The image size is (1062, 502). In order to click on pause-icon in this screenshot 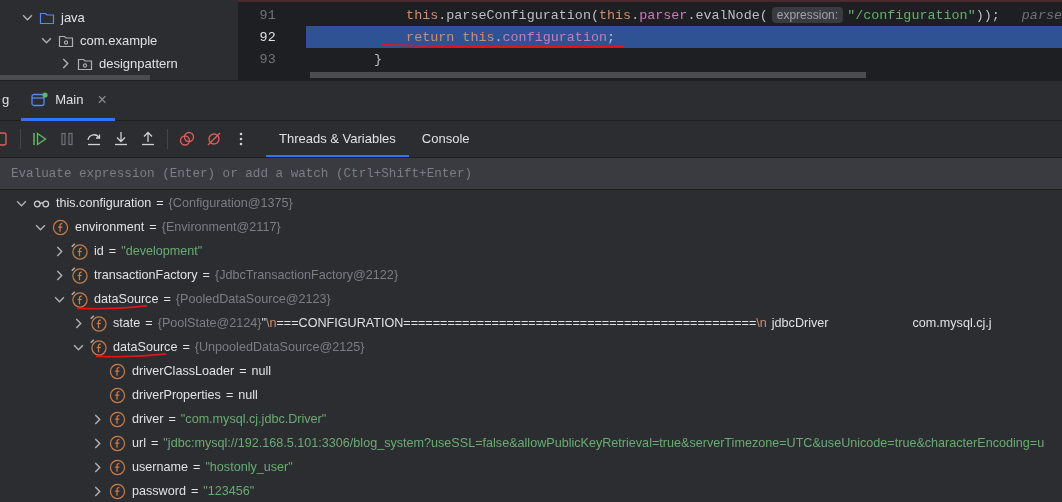, I will do `click(67, 139)`.